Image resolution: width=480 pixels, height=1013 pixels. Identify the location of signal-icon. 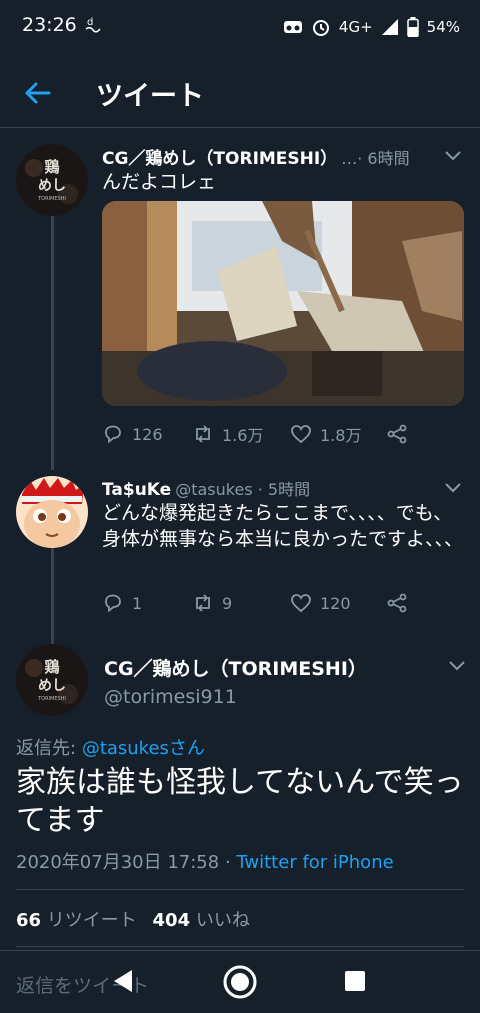
(389, 27).